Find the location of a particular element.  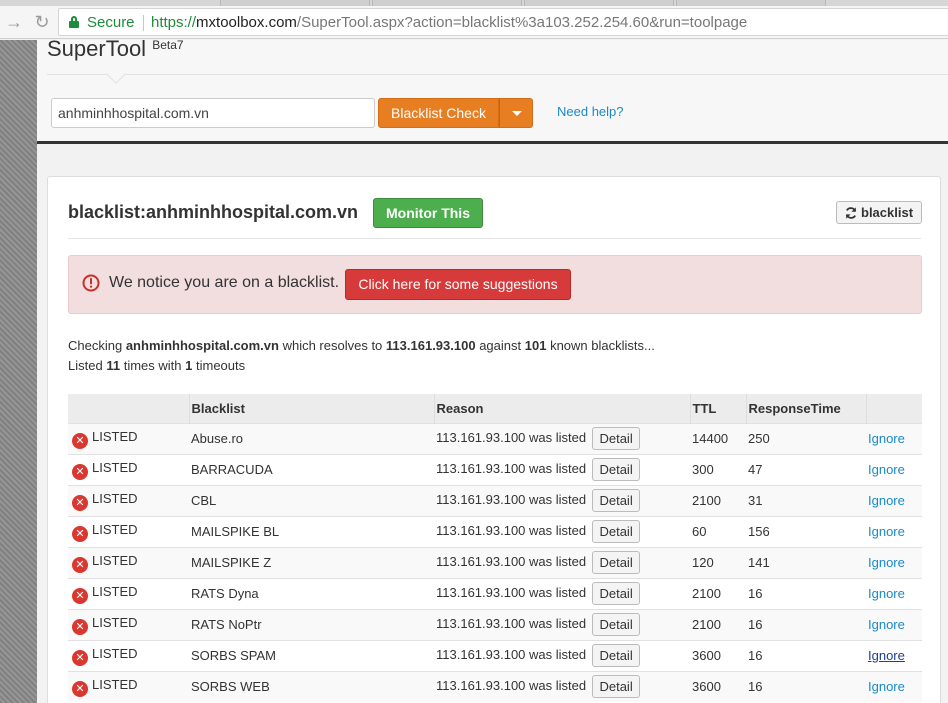

omnibox-separator is located at coordinates (143, 23).